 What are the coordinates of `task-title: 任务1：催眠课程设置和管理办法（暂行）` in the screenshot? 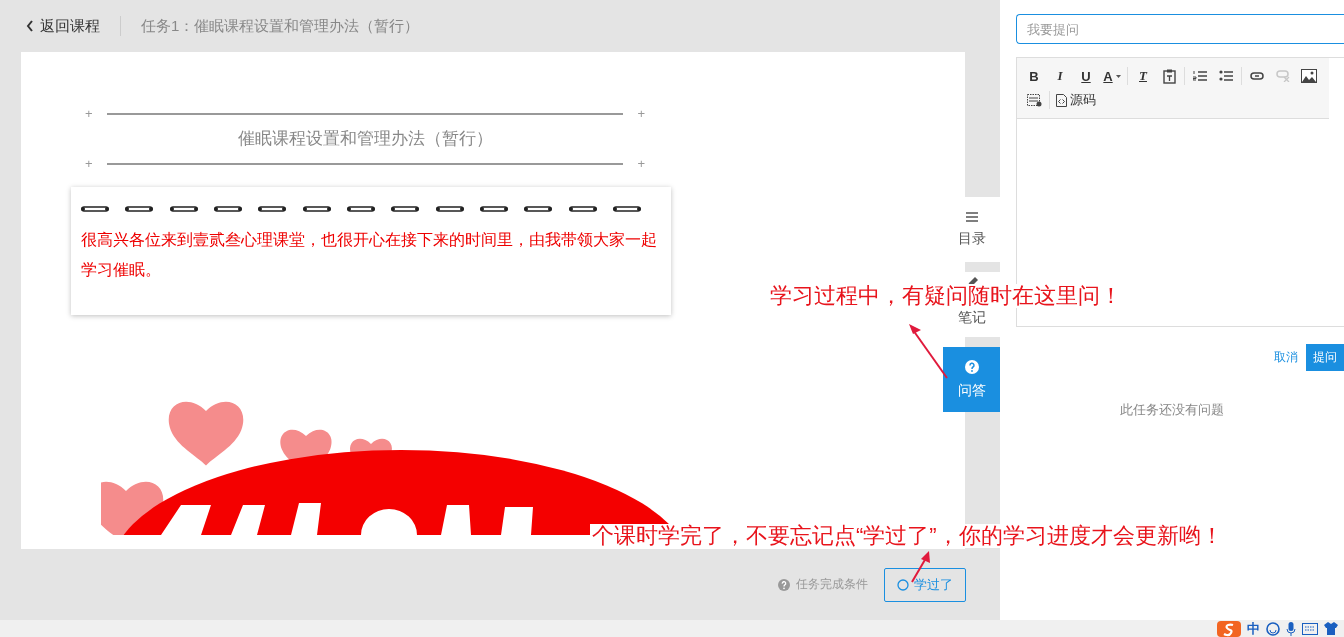 It's located at (280, 26).